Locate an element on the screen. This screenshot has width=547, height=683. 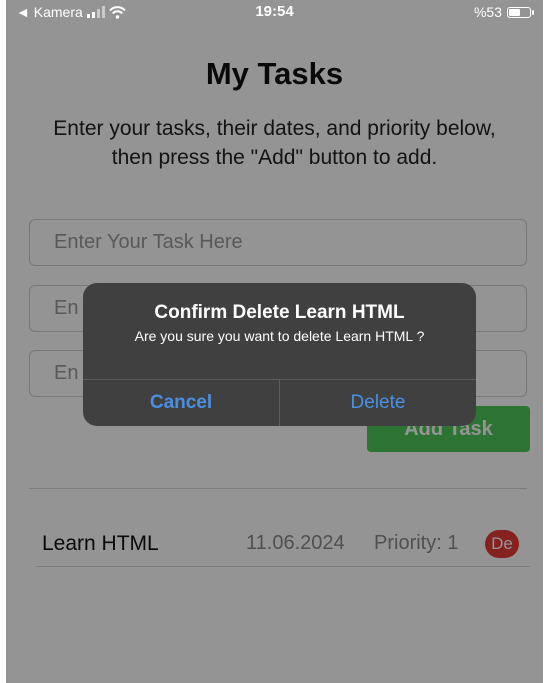
status-time: 19:54 is located at coordinates (274, 11).